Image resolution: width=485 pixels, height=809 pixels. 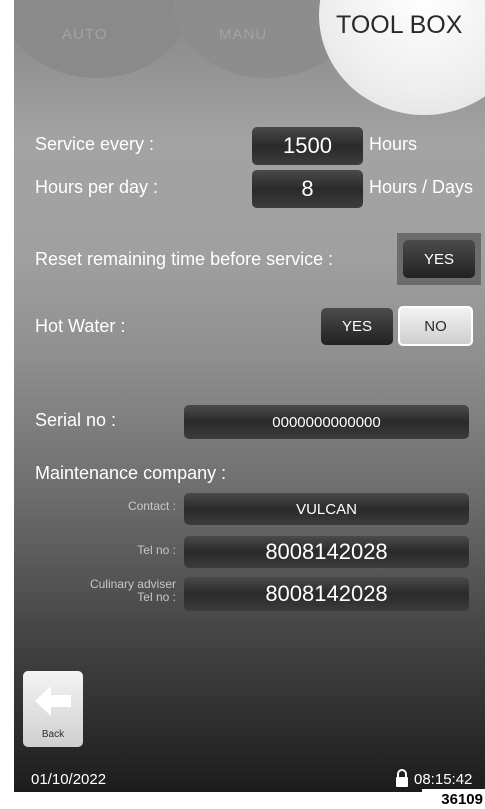 What do you see at coordinates (76, 420) in the screenshot?
I see `serial-label: Serial no :` at bounding box center [76, 420].